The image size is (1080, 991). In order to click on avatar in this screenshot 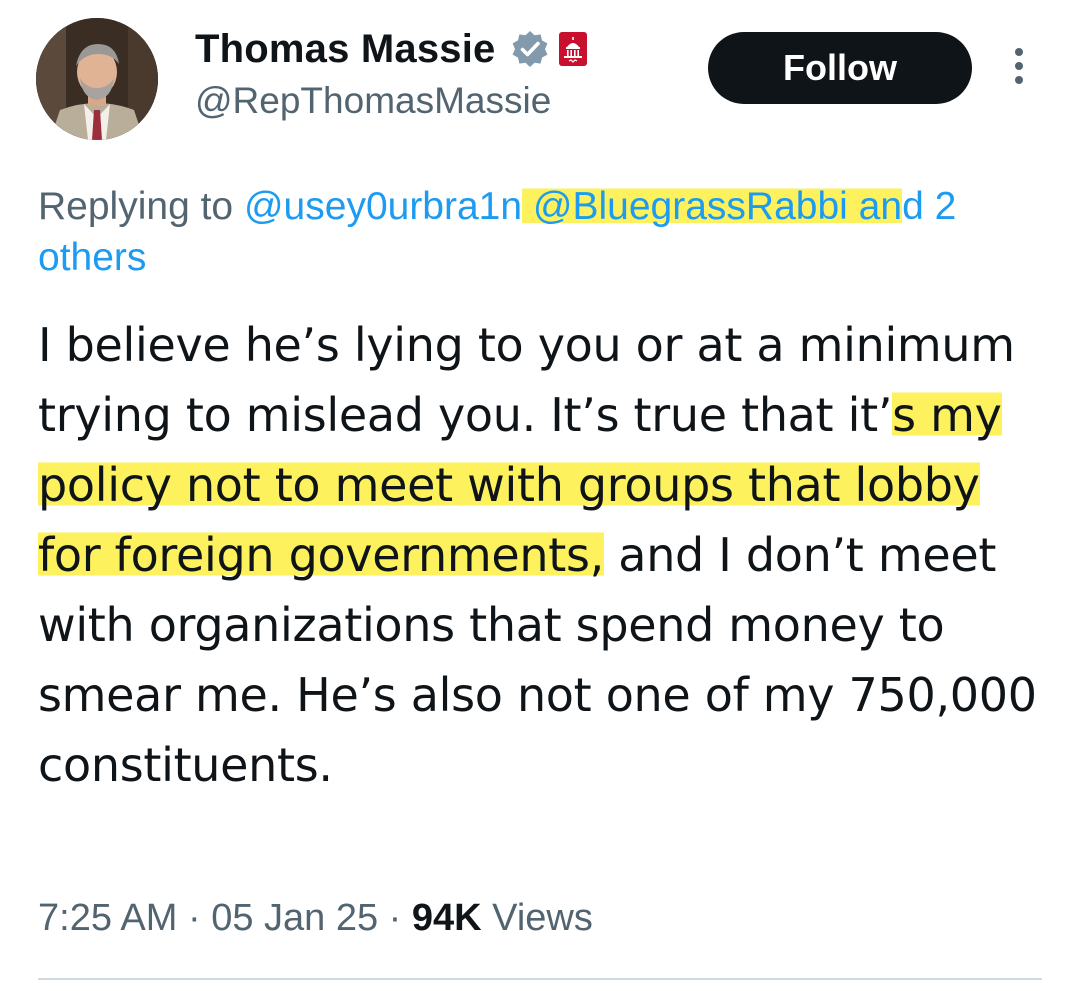, I will do `click(97, 79)`.